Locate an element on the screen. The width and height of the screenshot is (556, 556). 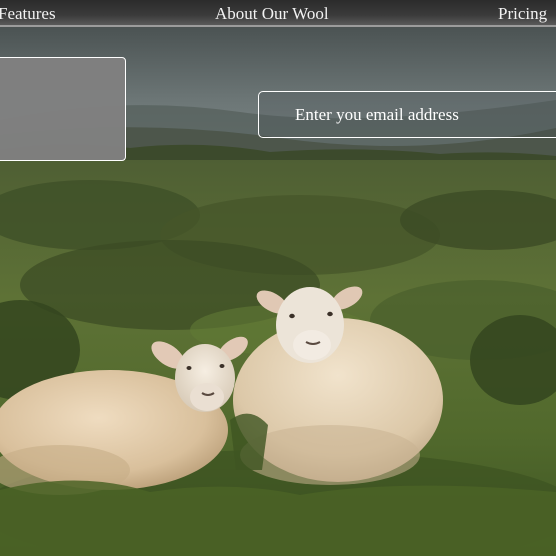
image-placeholder-box is located at coordinates (63, 109).